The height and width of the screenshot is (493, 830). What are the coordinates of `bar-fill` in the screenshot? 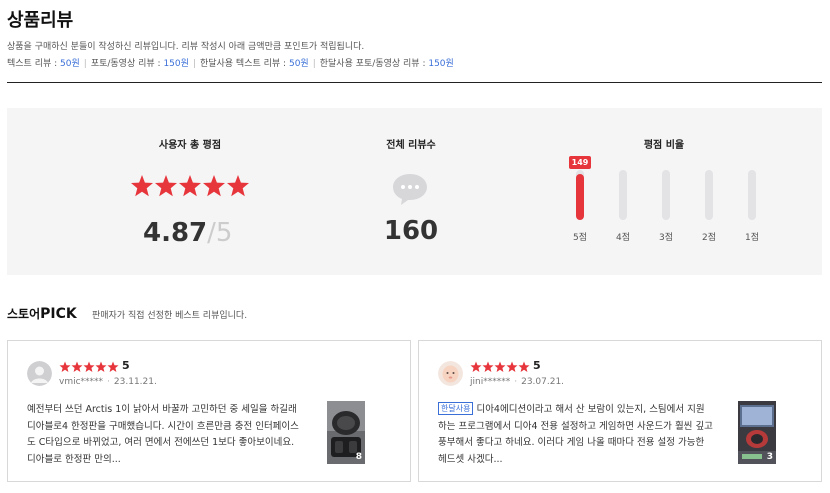 It's located at (580, 196).